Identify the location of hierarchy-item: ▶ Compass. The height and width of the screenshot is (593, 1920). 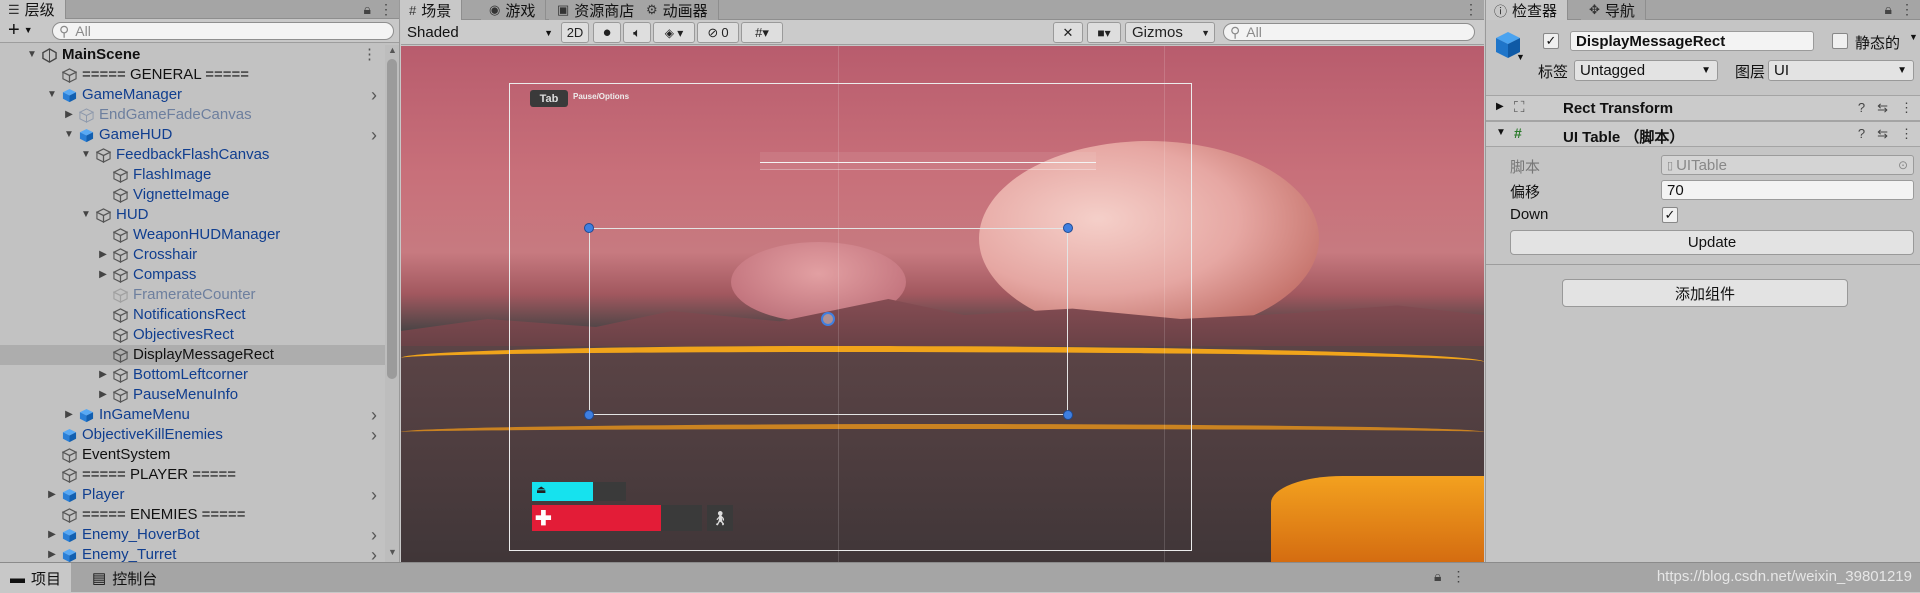
(192, 275).